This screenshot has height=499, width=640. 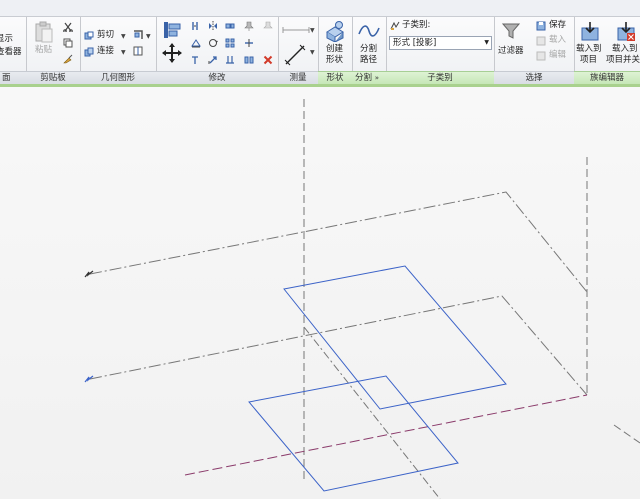 What do you see at coordinates (230, 43) in the screenshot?
I see `array-icon` at bounding box center [230, 43].